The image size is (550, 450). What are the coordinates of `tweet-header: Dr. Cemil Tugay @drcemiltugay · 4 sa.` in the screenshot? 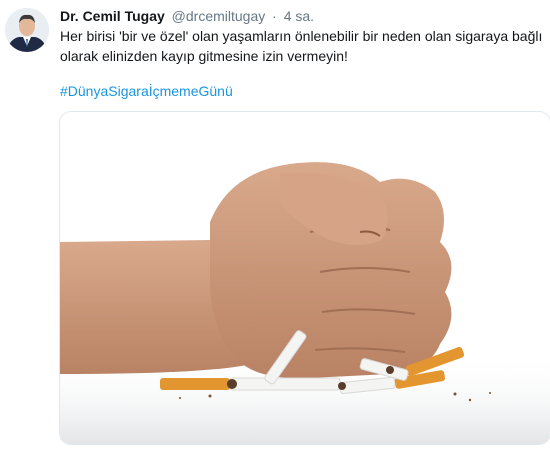 It's located at (300, 16).